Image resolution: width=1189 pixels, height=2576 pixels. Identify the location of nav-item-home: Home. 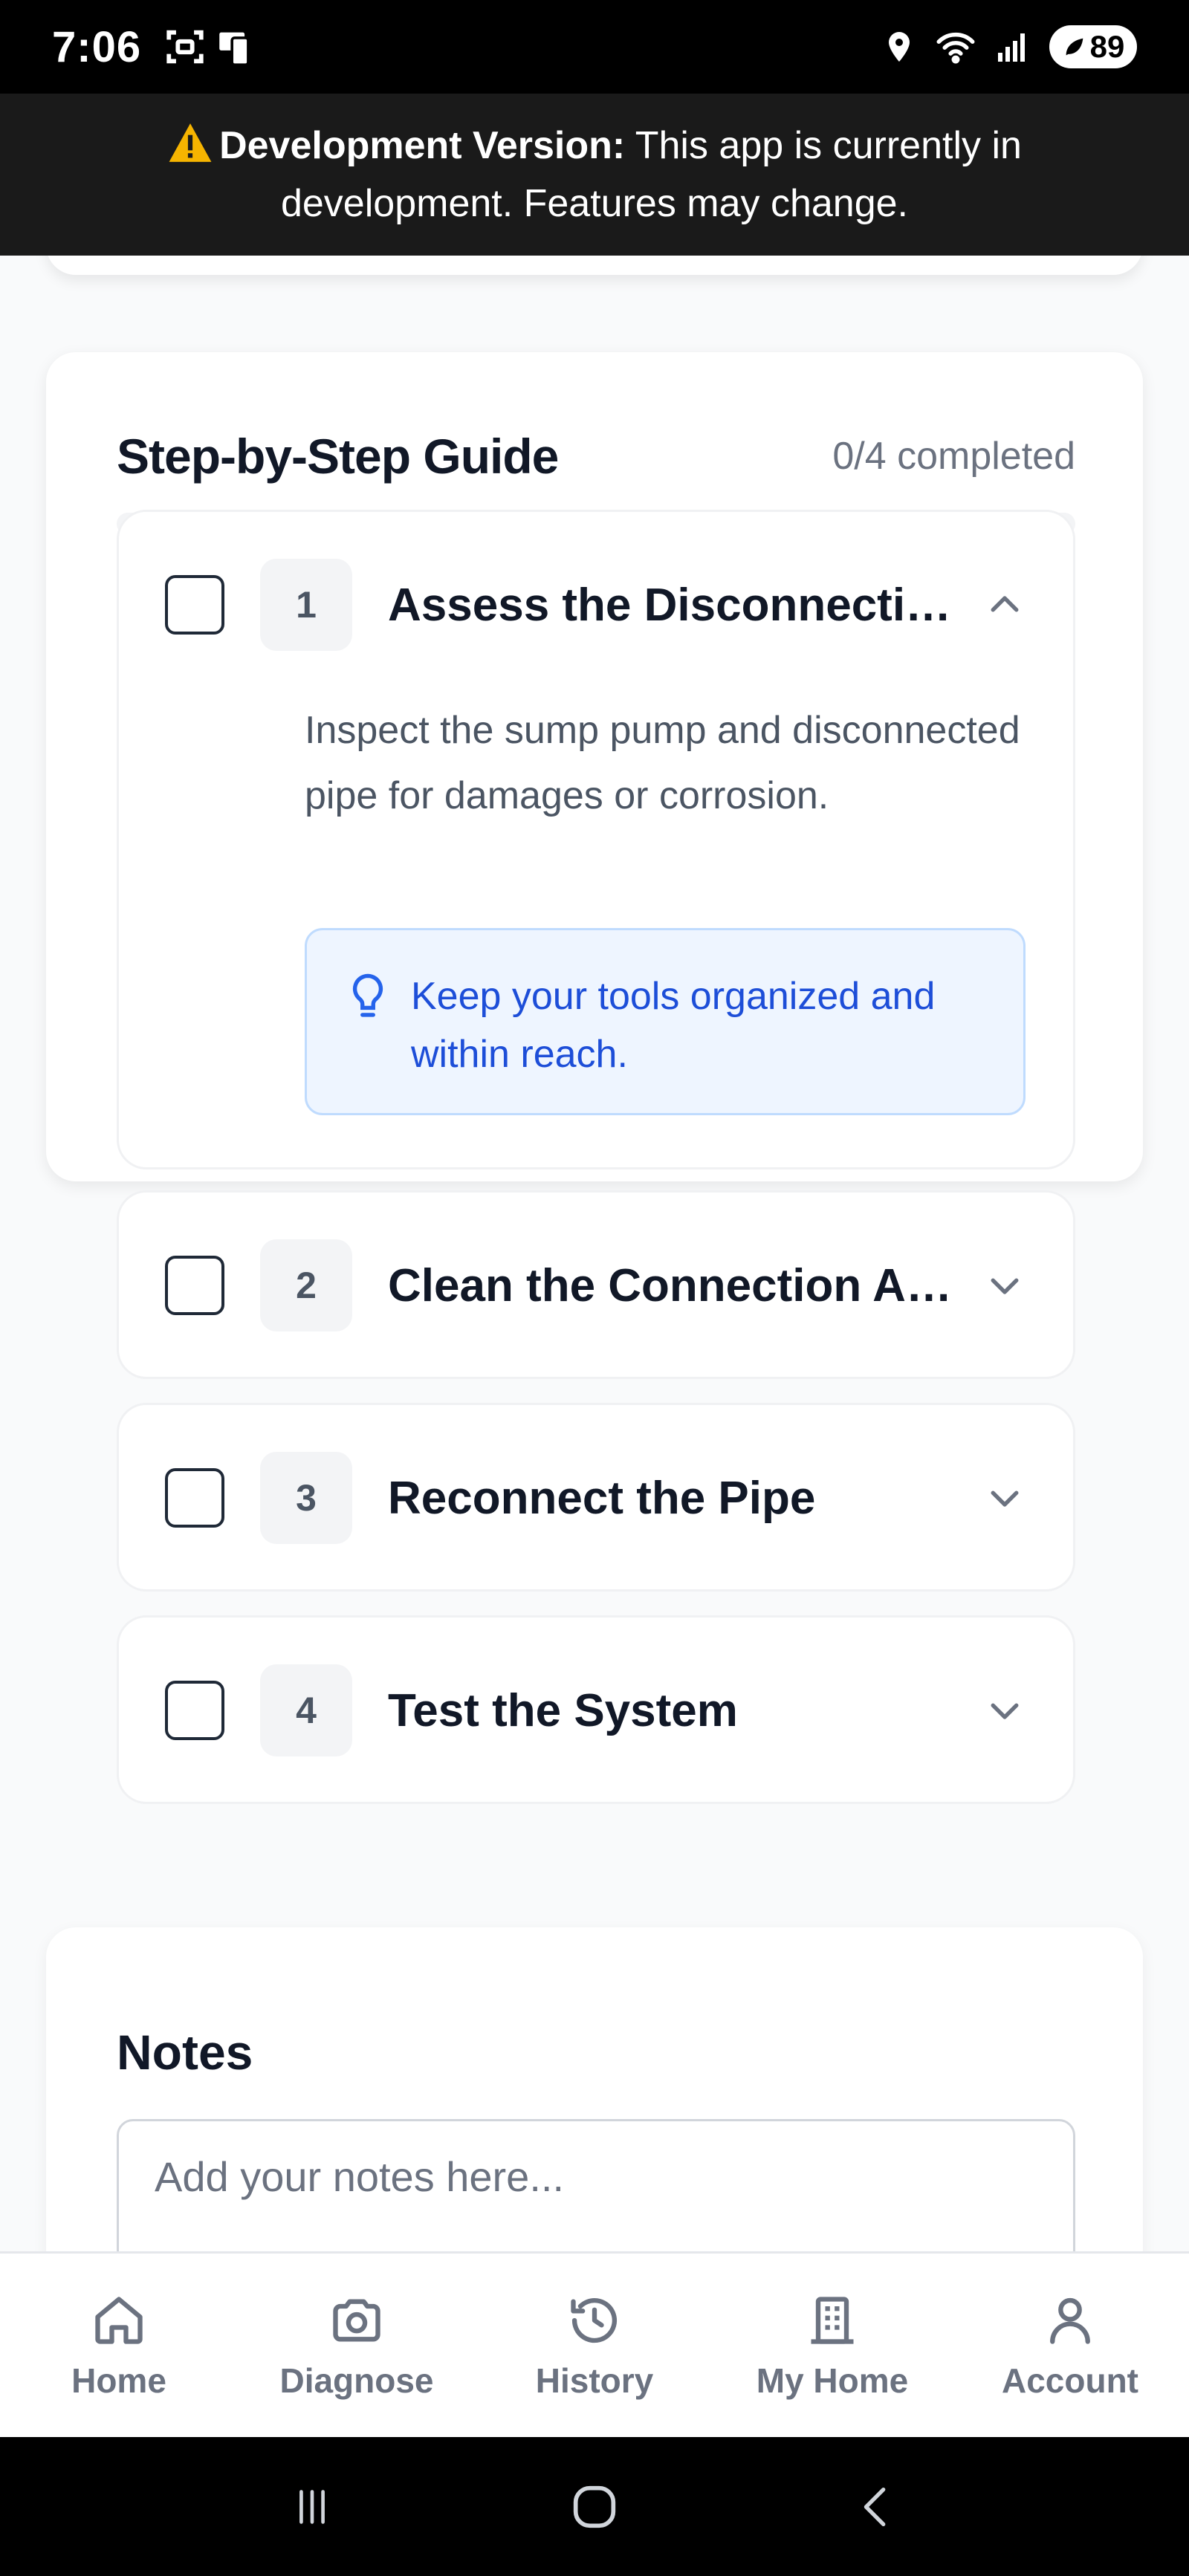
(119, 2346).